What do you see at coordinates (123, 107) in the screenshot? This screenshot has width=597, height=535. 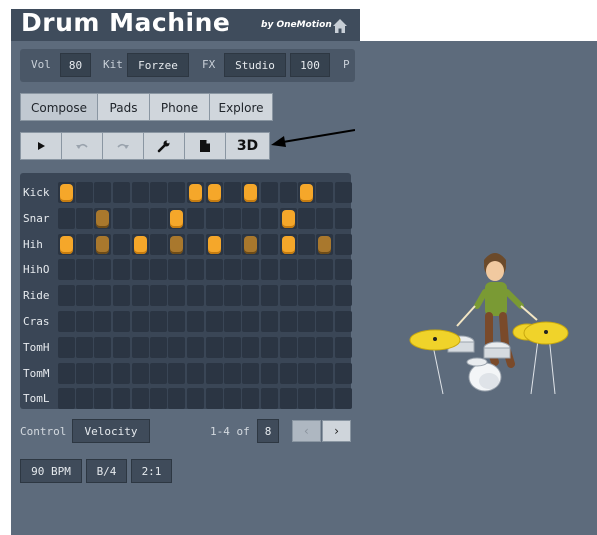 I see `tab-pads: Pads` at bounding box center [123, 107].